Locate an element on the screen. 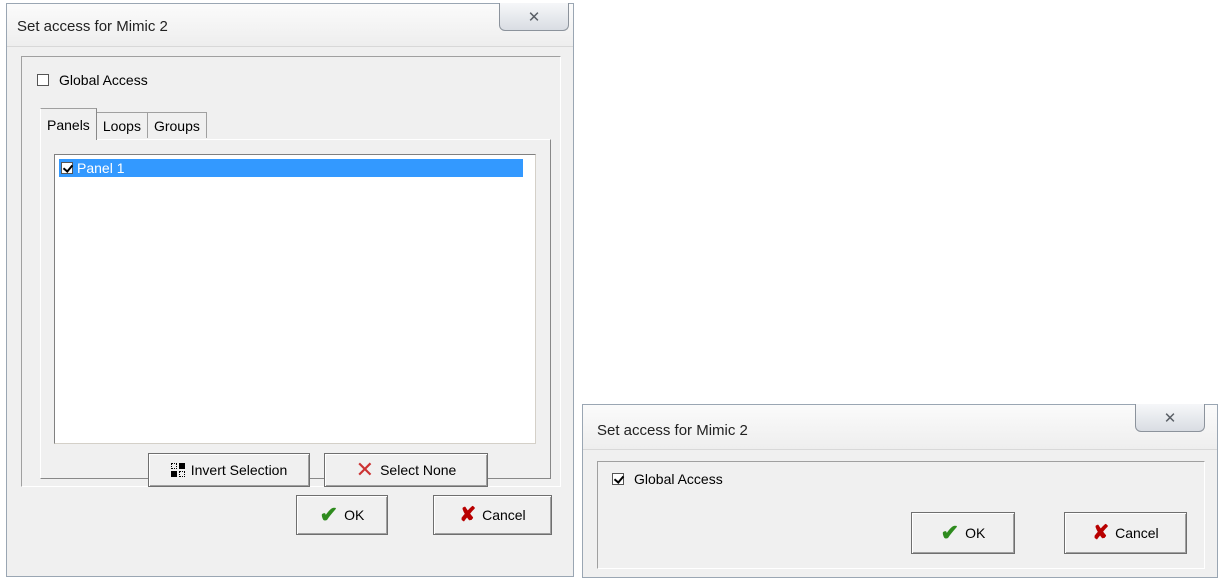 The width and height of the screenshot is (1223, 581). invert-selection-label: Invert Selection is located at coordinates (239, 470).